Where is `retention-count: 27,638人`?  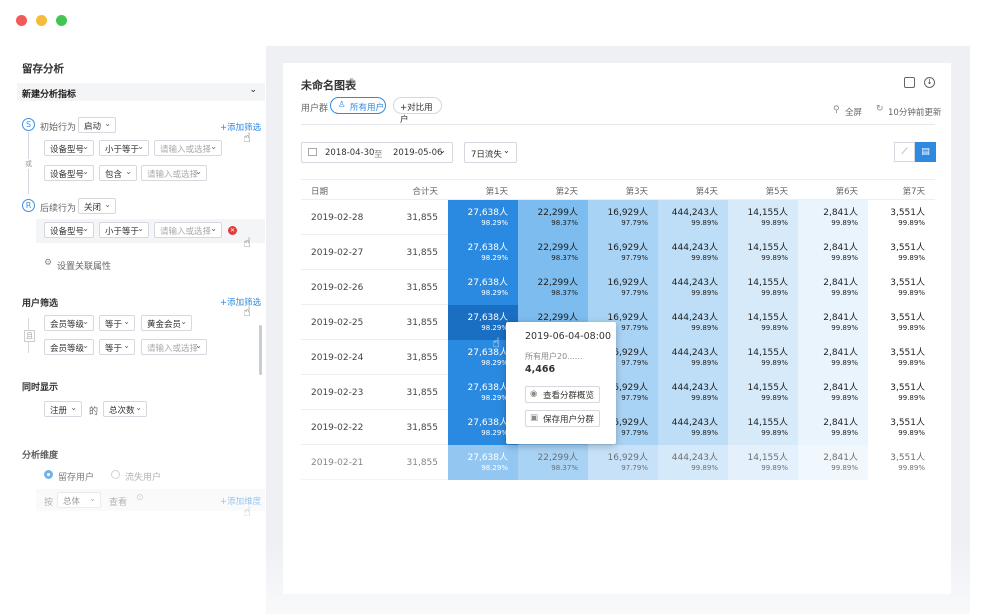
retention-count: 27,638人 is located at coordinates (488, 282).